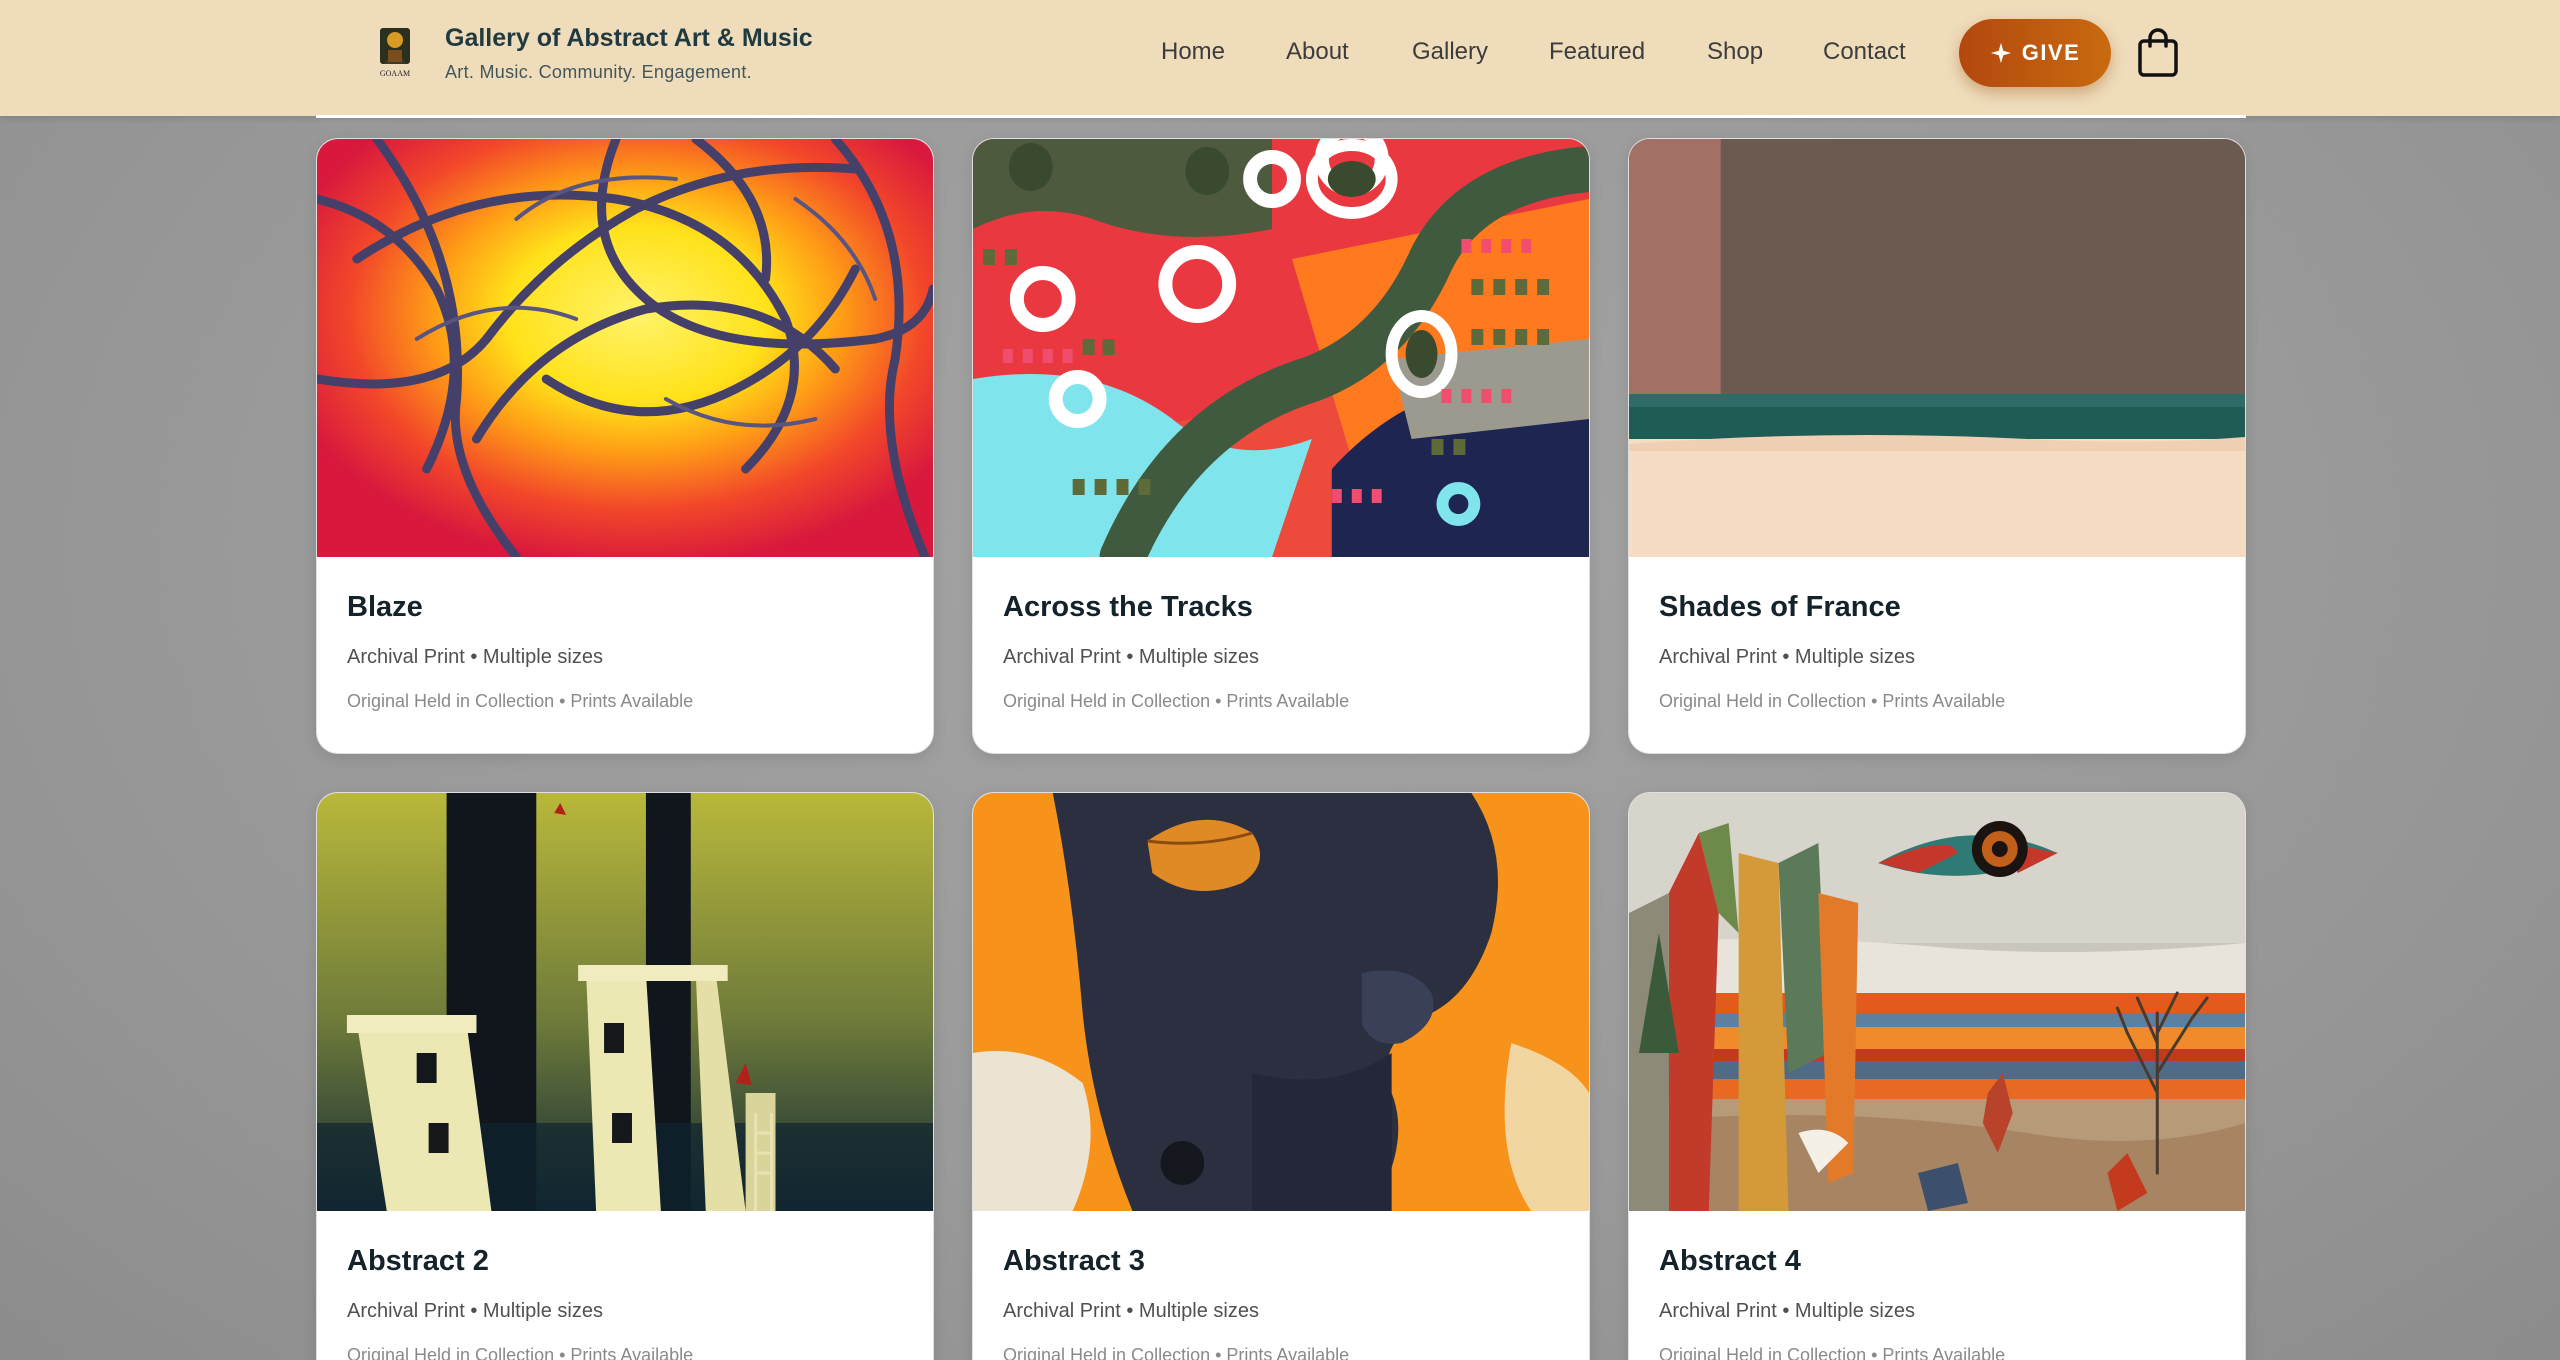 This screenshot has height=1360, width=2560. What do you see at coordinates (1317, 52) in the screenshot?
I see `nav-about: About` at bounding box center [1317, 52].